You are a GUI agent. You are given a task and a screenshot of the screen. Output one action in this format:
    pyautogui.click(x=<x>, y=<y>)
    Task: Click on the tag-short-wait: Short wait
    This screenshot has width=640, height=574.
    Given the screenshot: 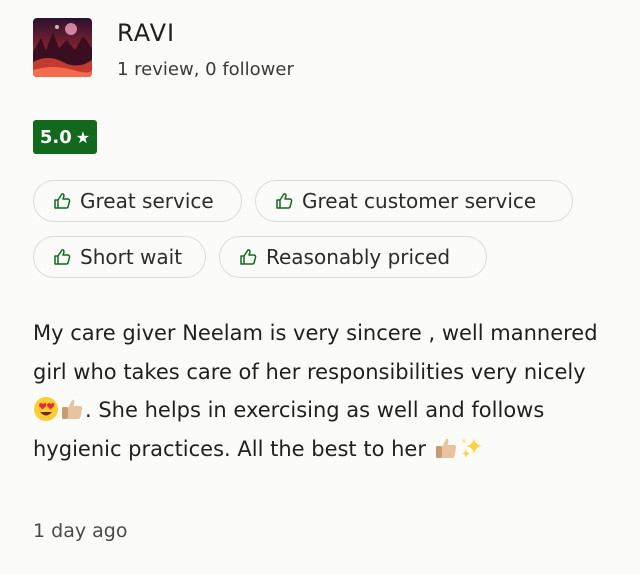 What is the action you would take?
    pyautogui.click(x=119, y=257)
    